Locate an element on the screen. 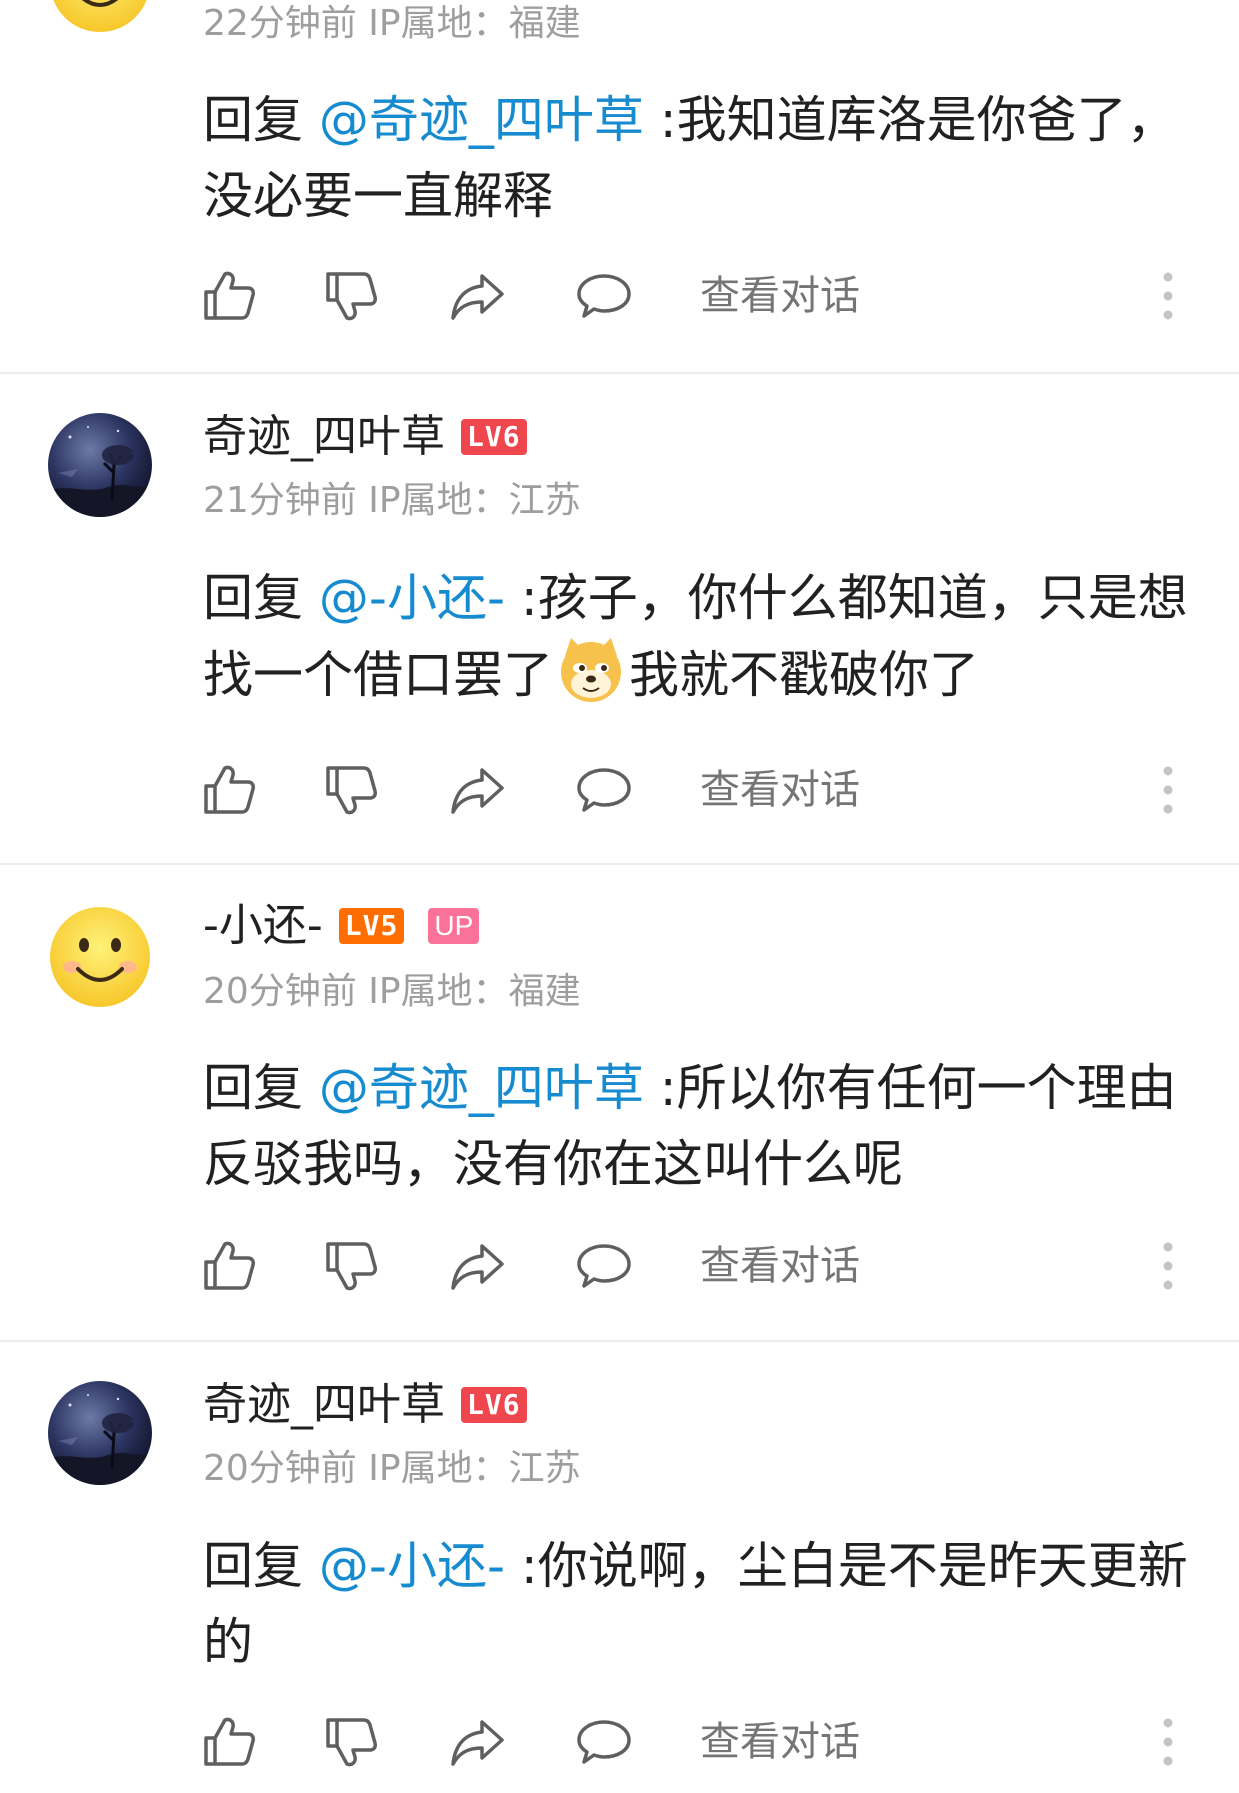 The image size is (1239, 1793). up-badge: UP is located at coordinates (454, 926).